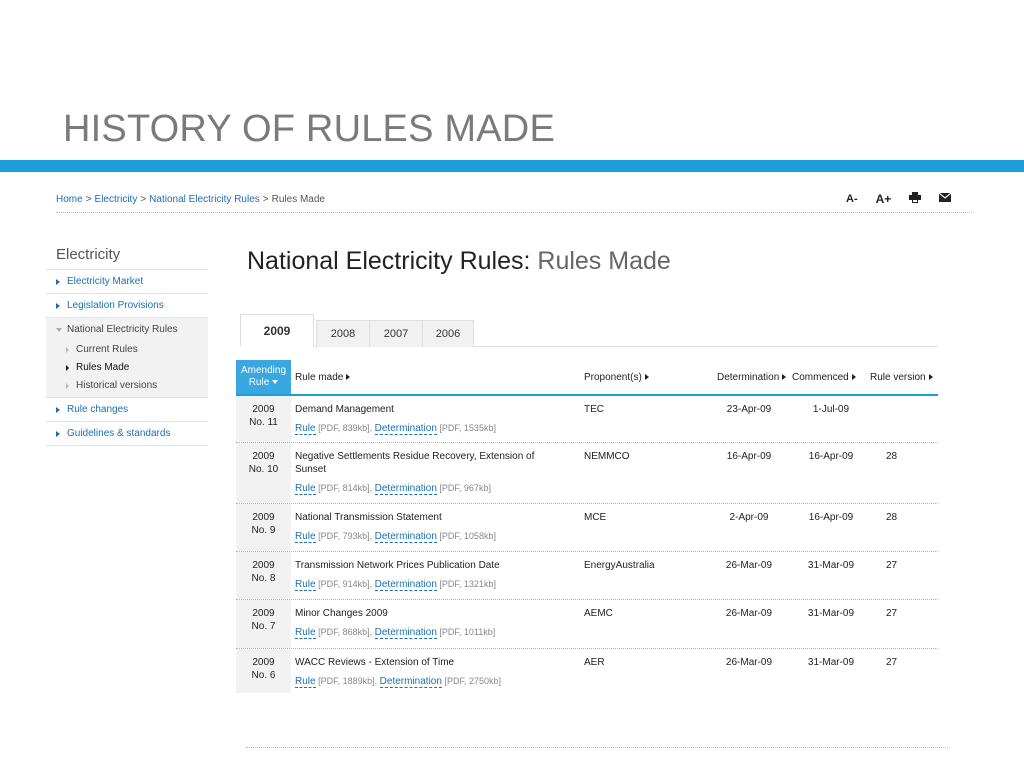 Image resolution: width=1024 pixels, height=768 pixels. I want to click on header-label: Rule made, so click(319, 377).